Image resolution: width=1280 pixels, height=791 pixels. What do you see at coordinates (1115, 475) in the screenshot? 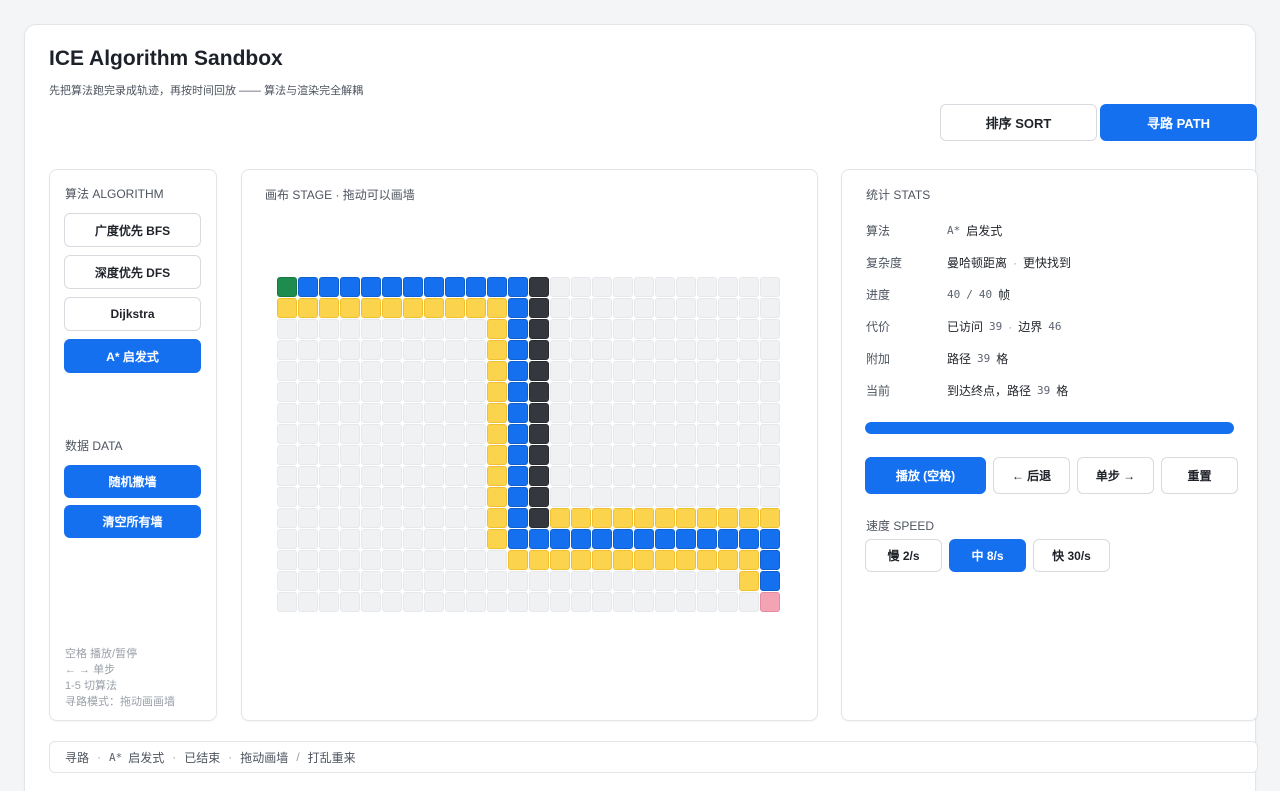
I see `step-button: 单步 →` at bounding box center [1115, 475].